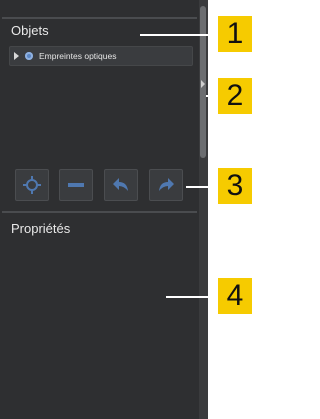  I want to click on undo-arrow-icon, so click(120, 184).